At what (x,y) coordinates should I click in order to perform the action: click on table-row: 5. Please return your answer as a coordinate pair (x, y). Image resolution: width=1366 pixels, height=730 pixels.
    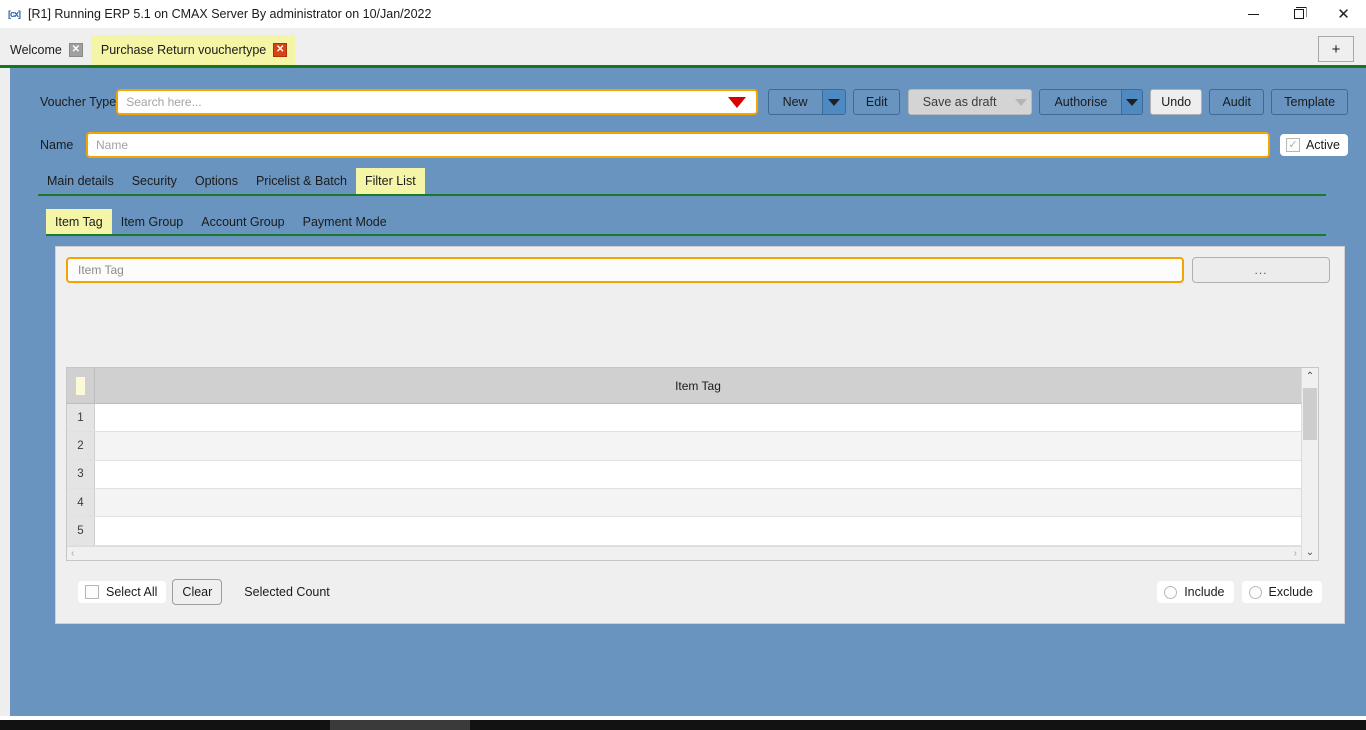
    Looking at the image, I should click on (684, 531).